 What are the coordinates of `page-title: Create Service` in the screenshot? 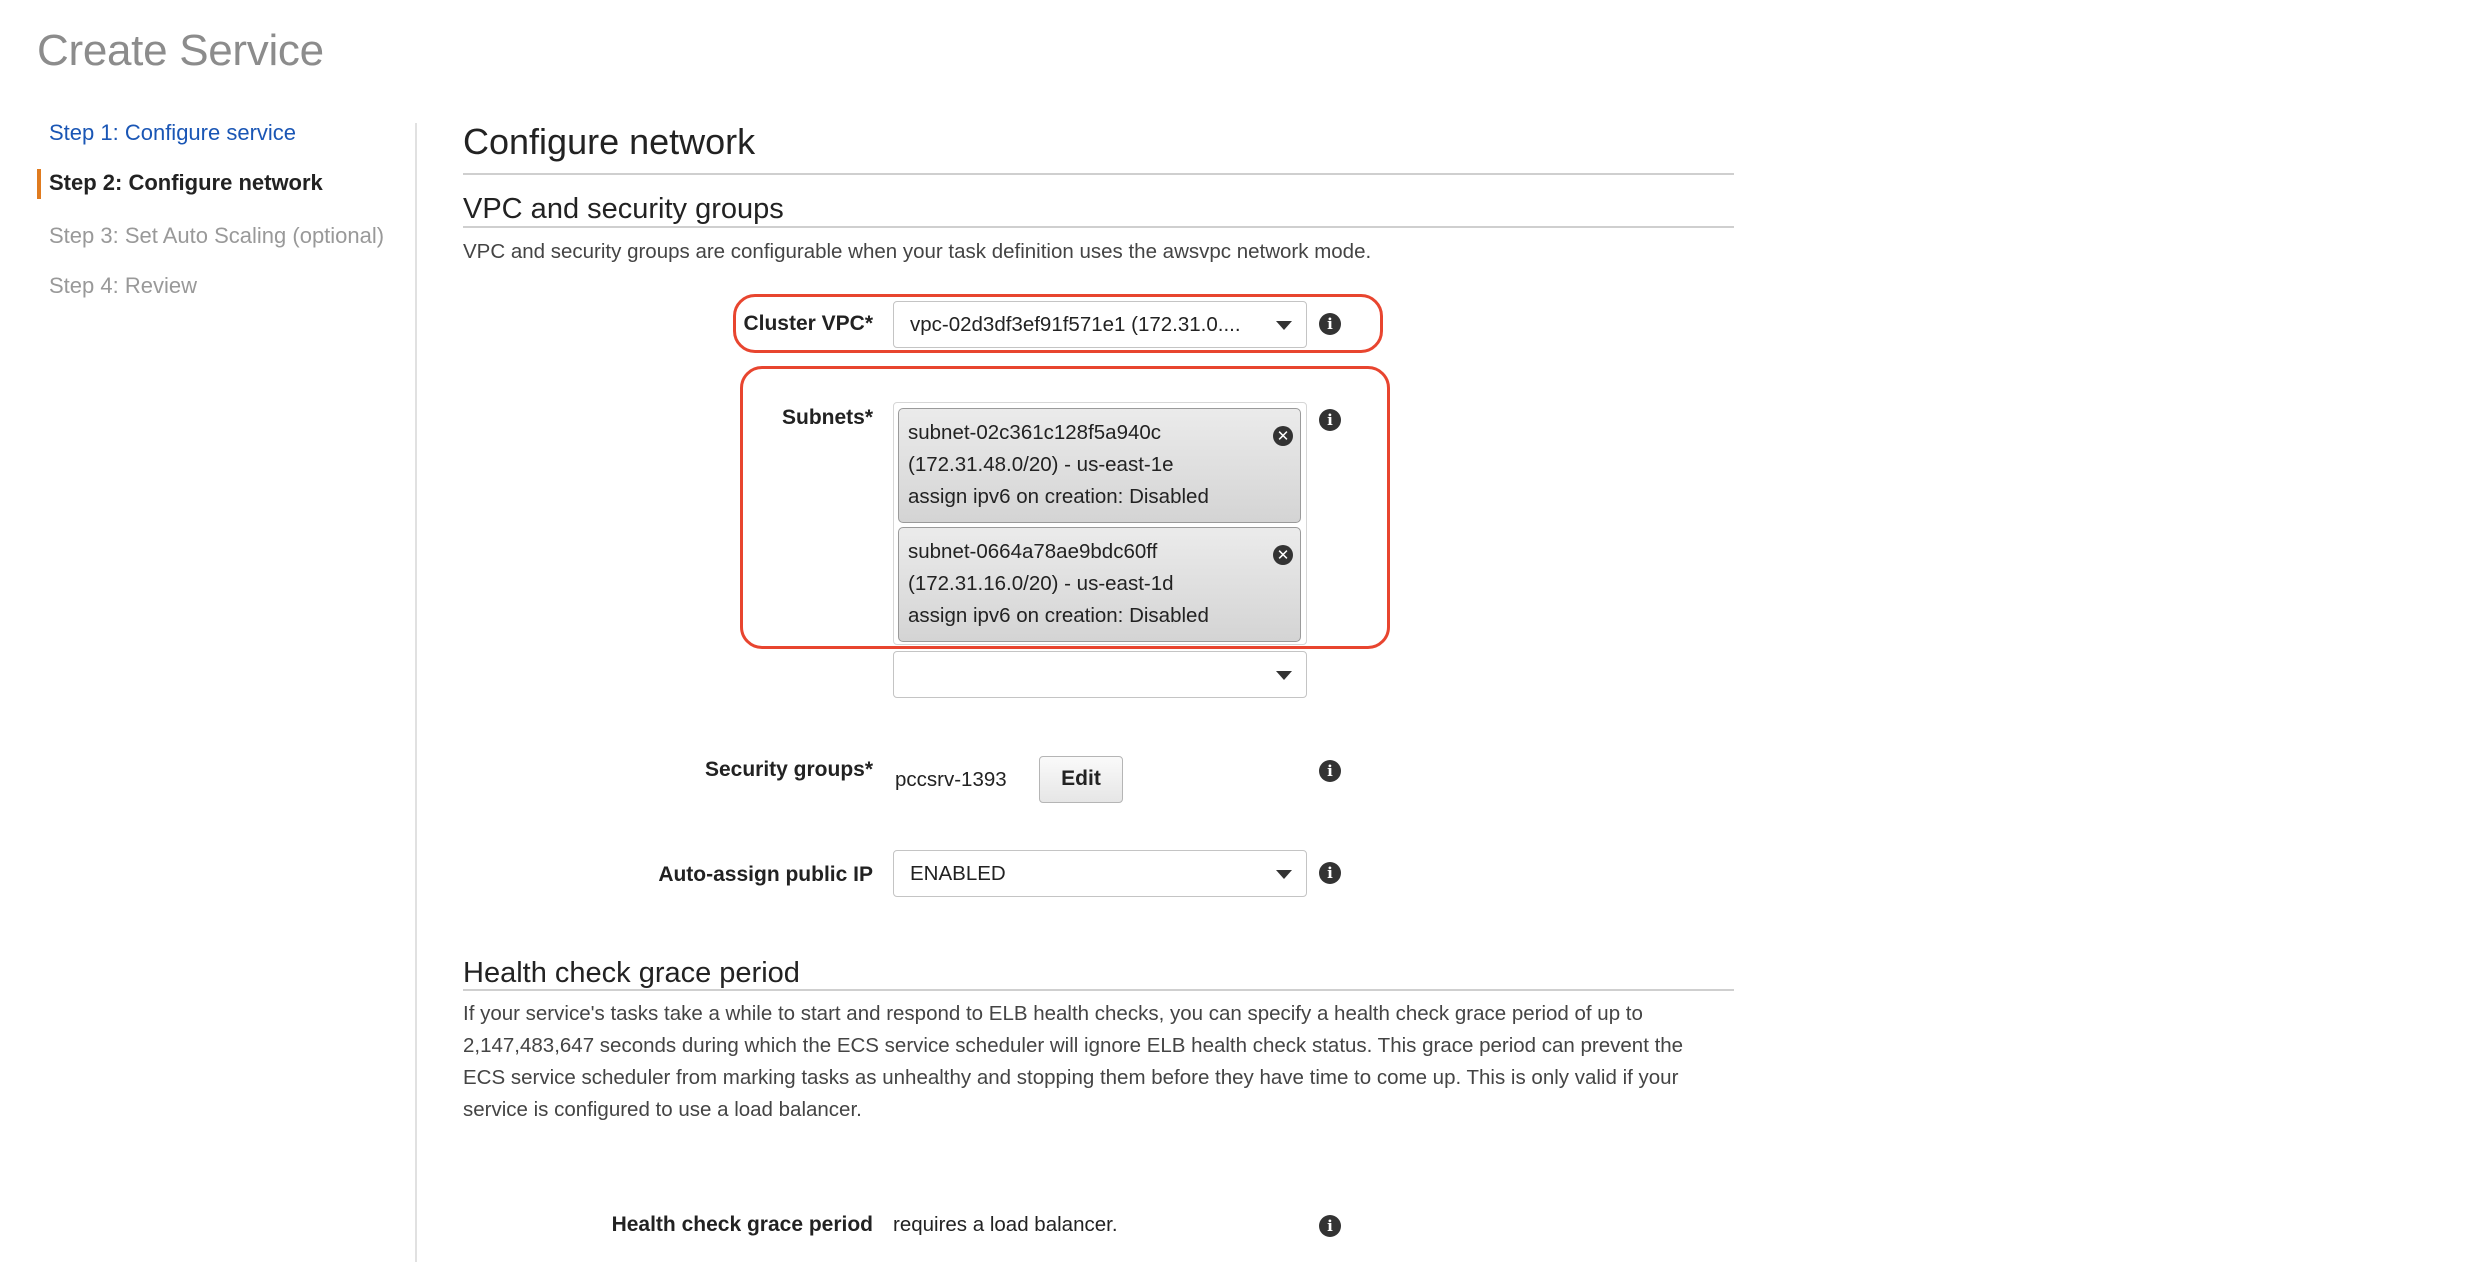 It's located at (180, 50).